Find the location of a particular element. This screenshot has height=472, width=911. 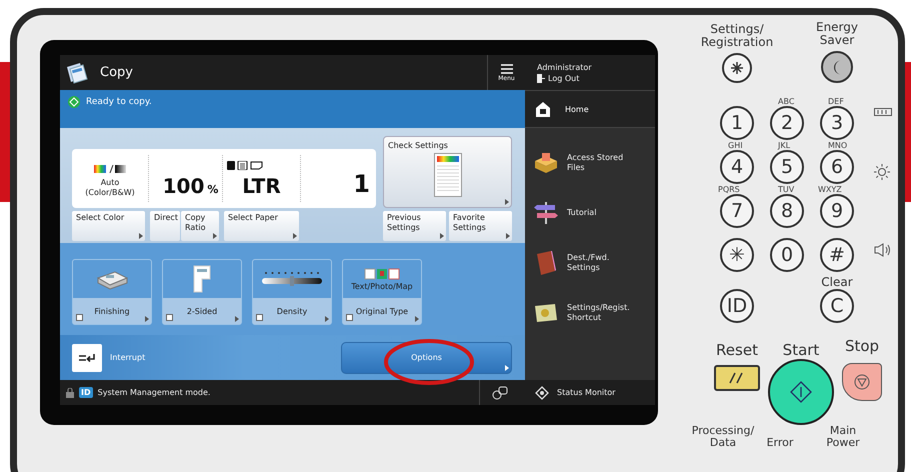

setting-button: Favorite Settings is located at coordinates (480, 226).